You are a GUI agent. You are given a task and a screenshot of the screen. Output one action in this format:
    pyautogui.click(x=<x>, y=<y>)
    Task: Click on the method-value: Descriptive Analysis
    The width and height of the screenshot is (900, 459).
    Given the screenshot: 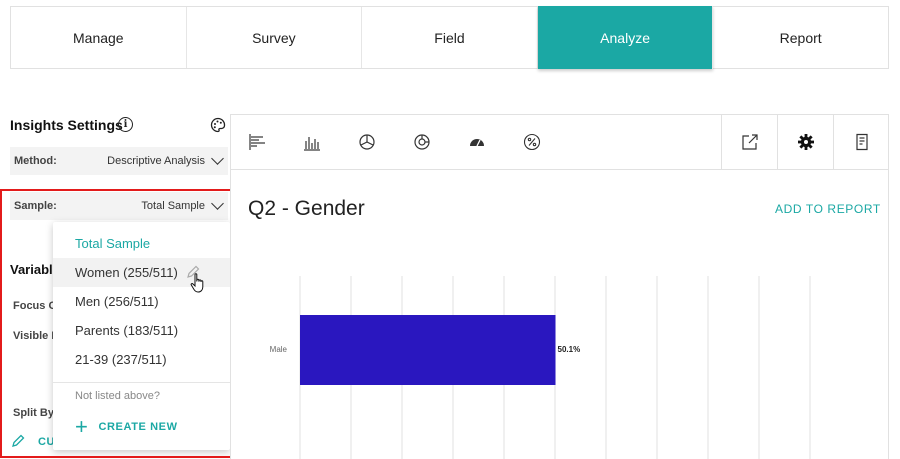 What is the action you would take?
    pyautogui.click(x=156, y=161)
    